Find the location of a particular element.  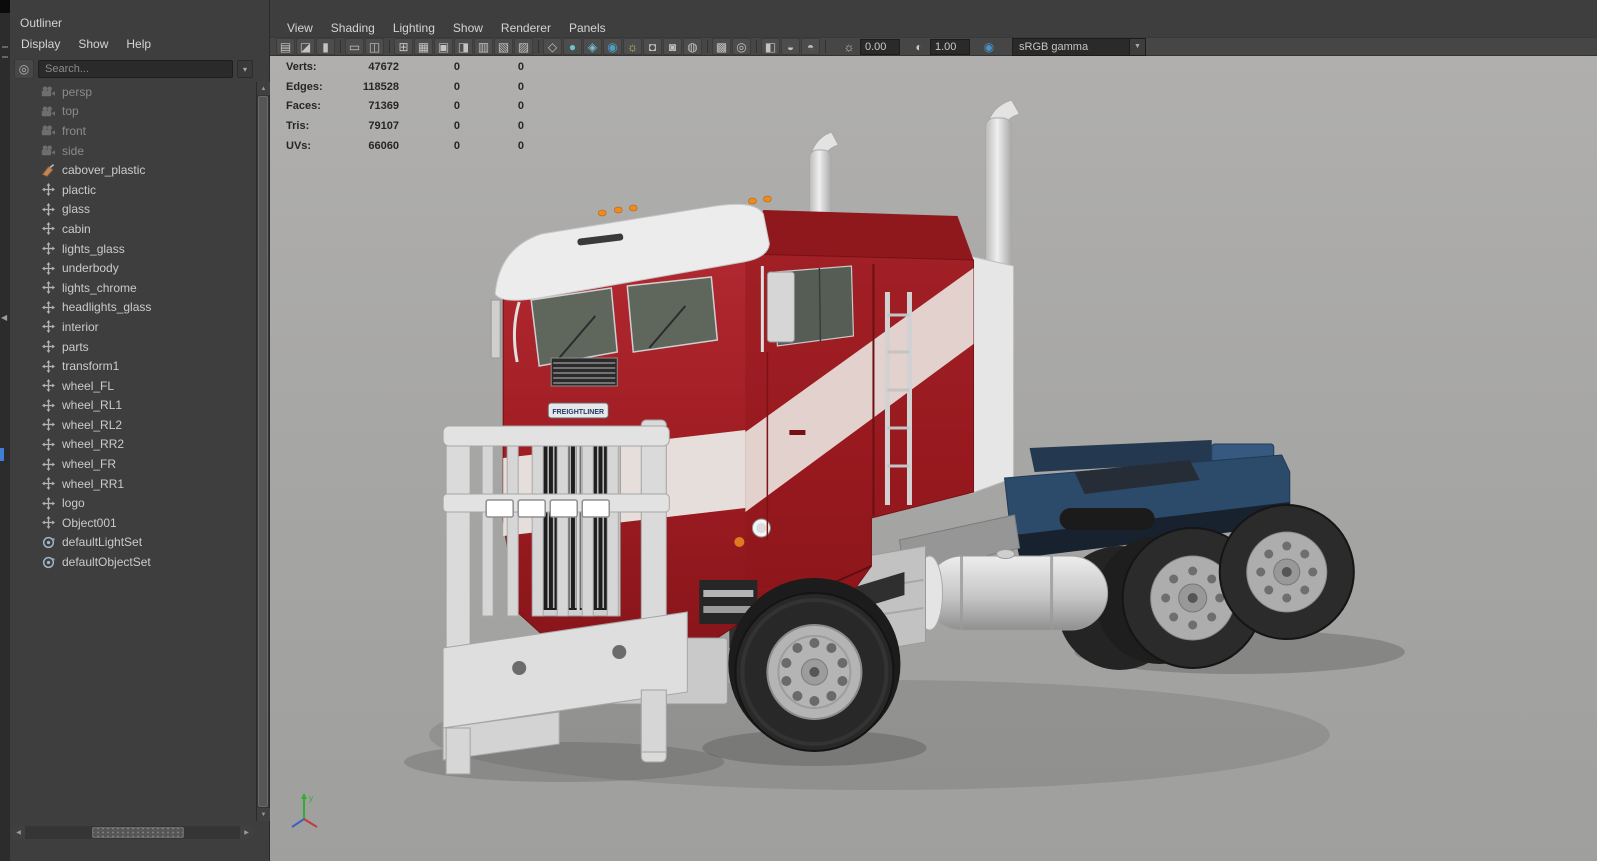

outliner-menu-show: Show is located at coordinates (93, 44).